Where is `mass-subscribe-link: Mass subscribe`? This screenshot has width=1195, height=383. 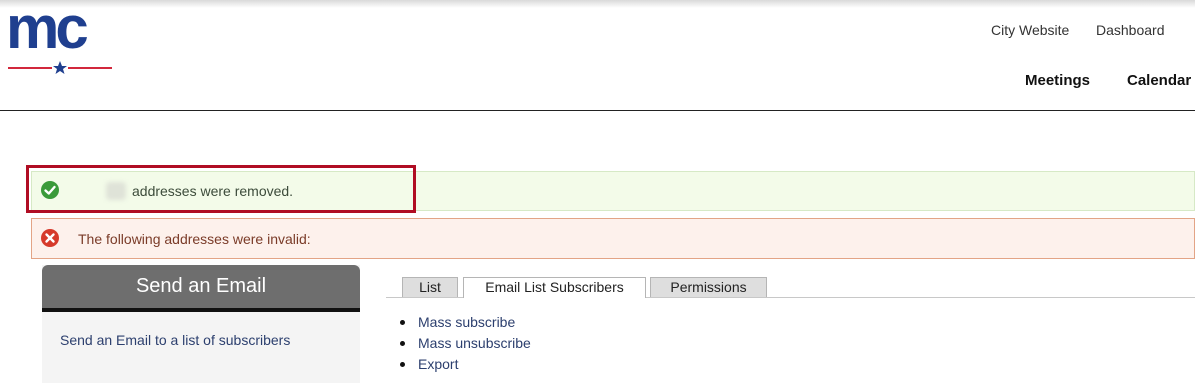 mass-subscribe-link: Mass subscribe is located at coordinates (466, 322).